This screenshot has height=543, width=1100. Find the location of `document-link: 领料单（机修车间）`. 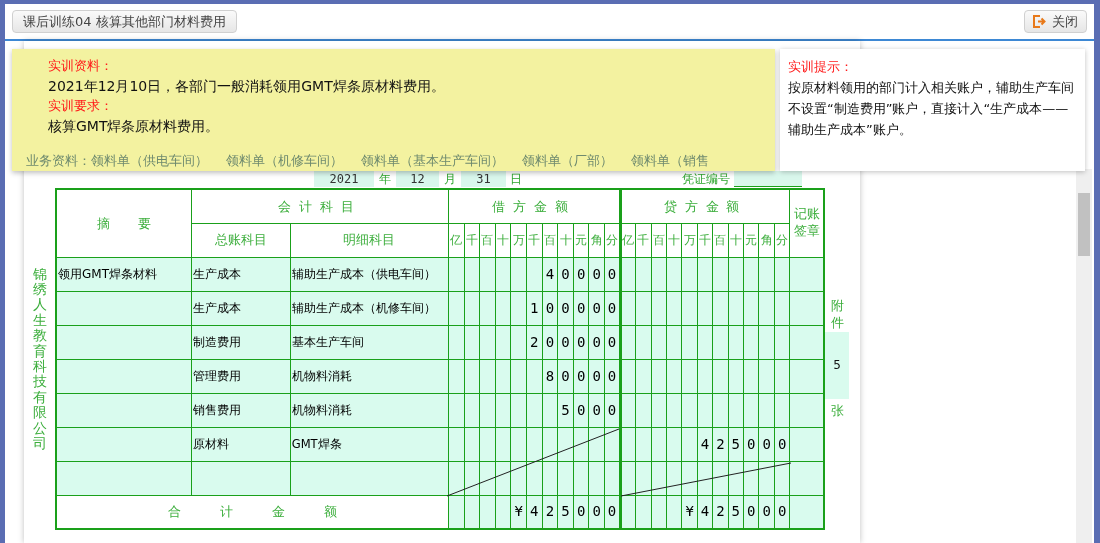

document-link: 领料单（机修车间） is located at coordinates (284, 160).